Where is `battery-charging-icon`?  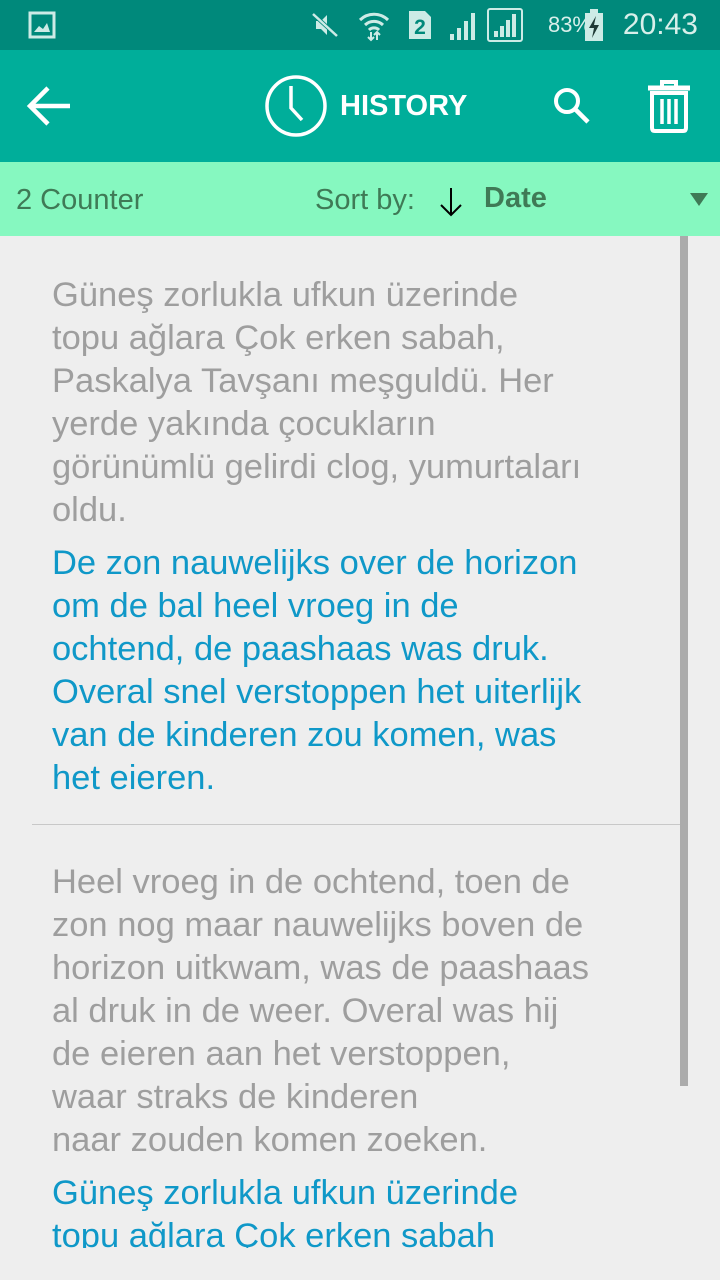
battery-charging-icon is located at coordinates (594, 25).